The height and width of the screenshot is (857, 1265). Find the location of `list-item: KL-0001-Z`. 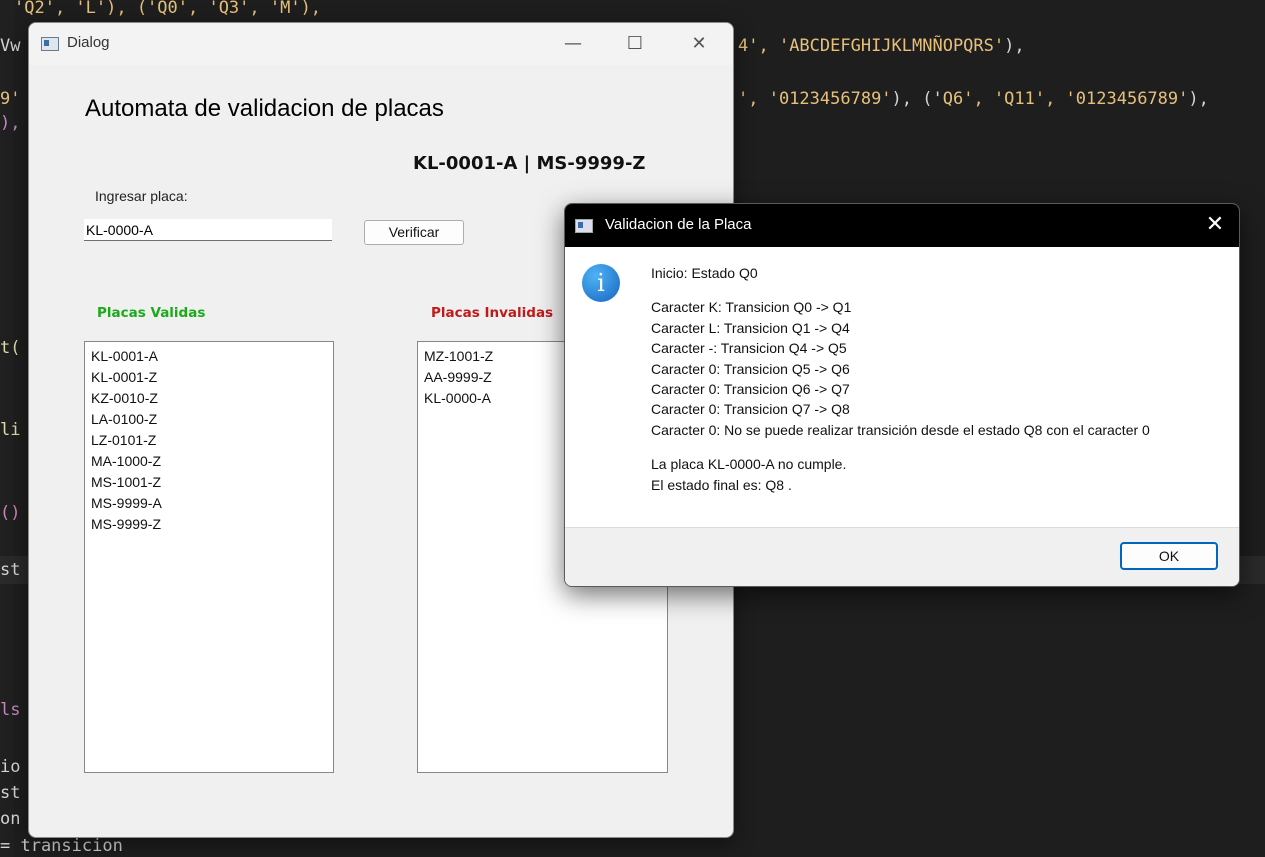

list-item: KL-0001-Z is located at coordinates (209, 377).